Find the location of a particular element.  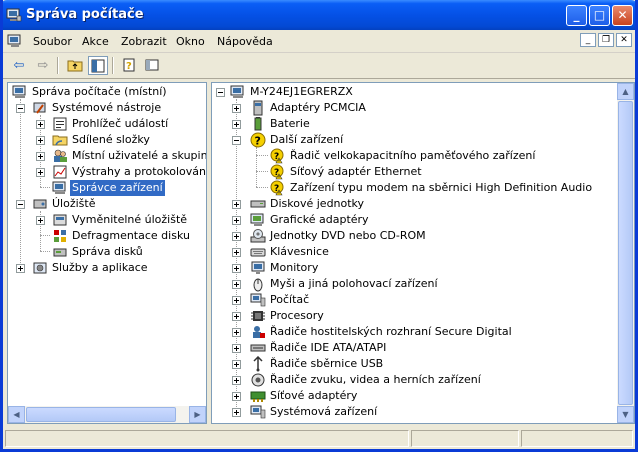

horizontal-scrollbar: ◀ ▶ is located at coordinates (107, 414).